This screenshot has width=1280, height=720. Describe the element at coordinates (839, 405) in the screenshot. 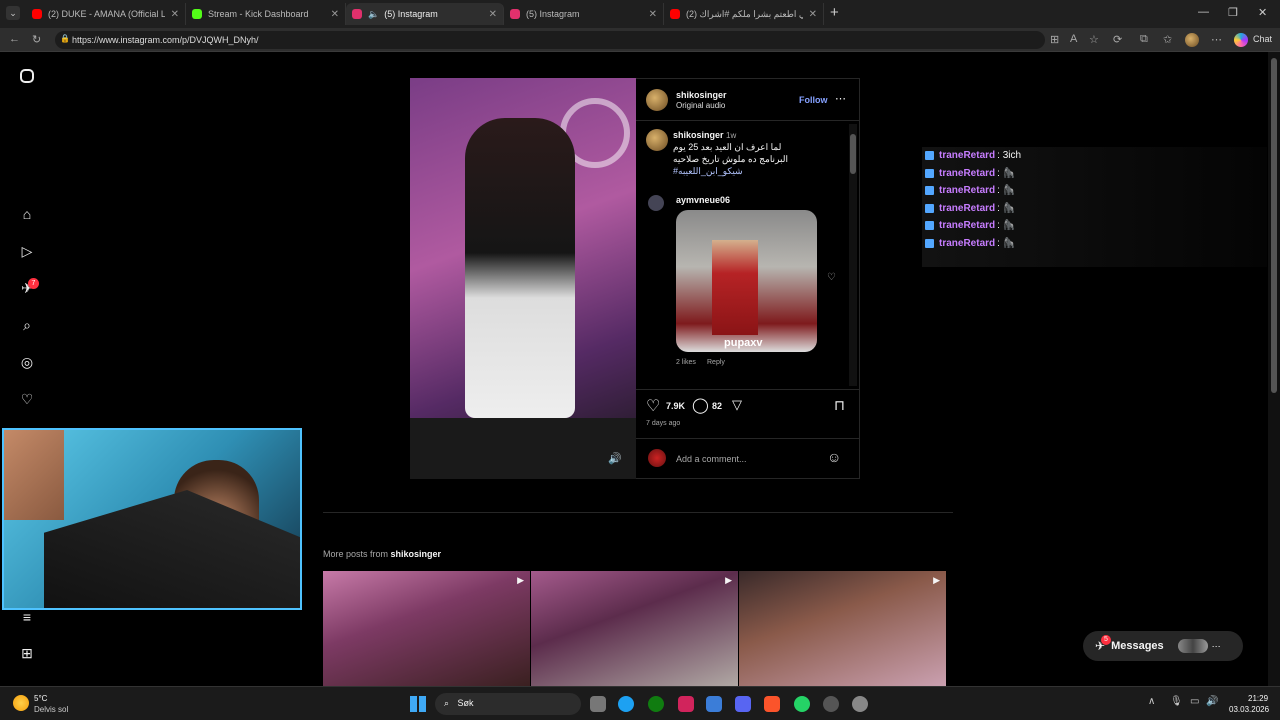

I see `save-bookmark-icon: ⊓` at that location.